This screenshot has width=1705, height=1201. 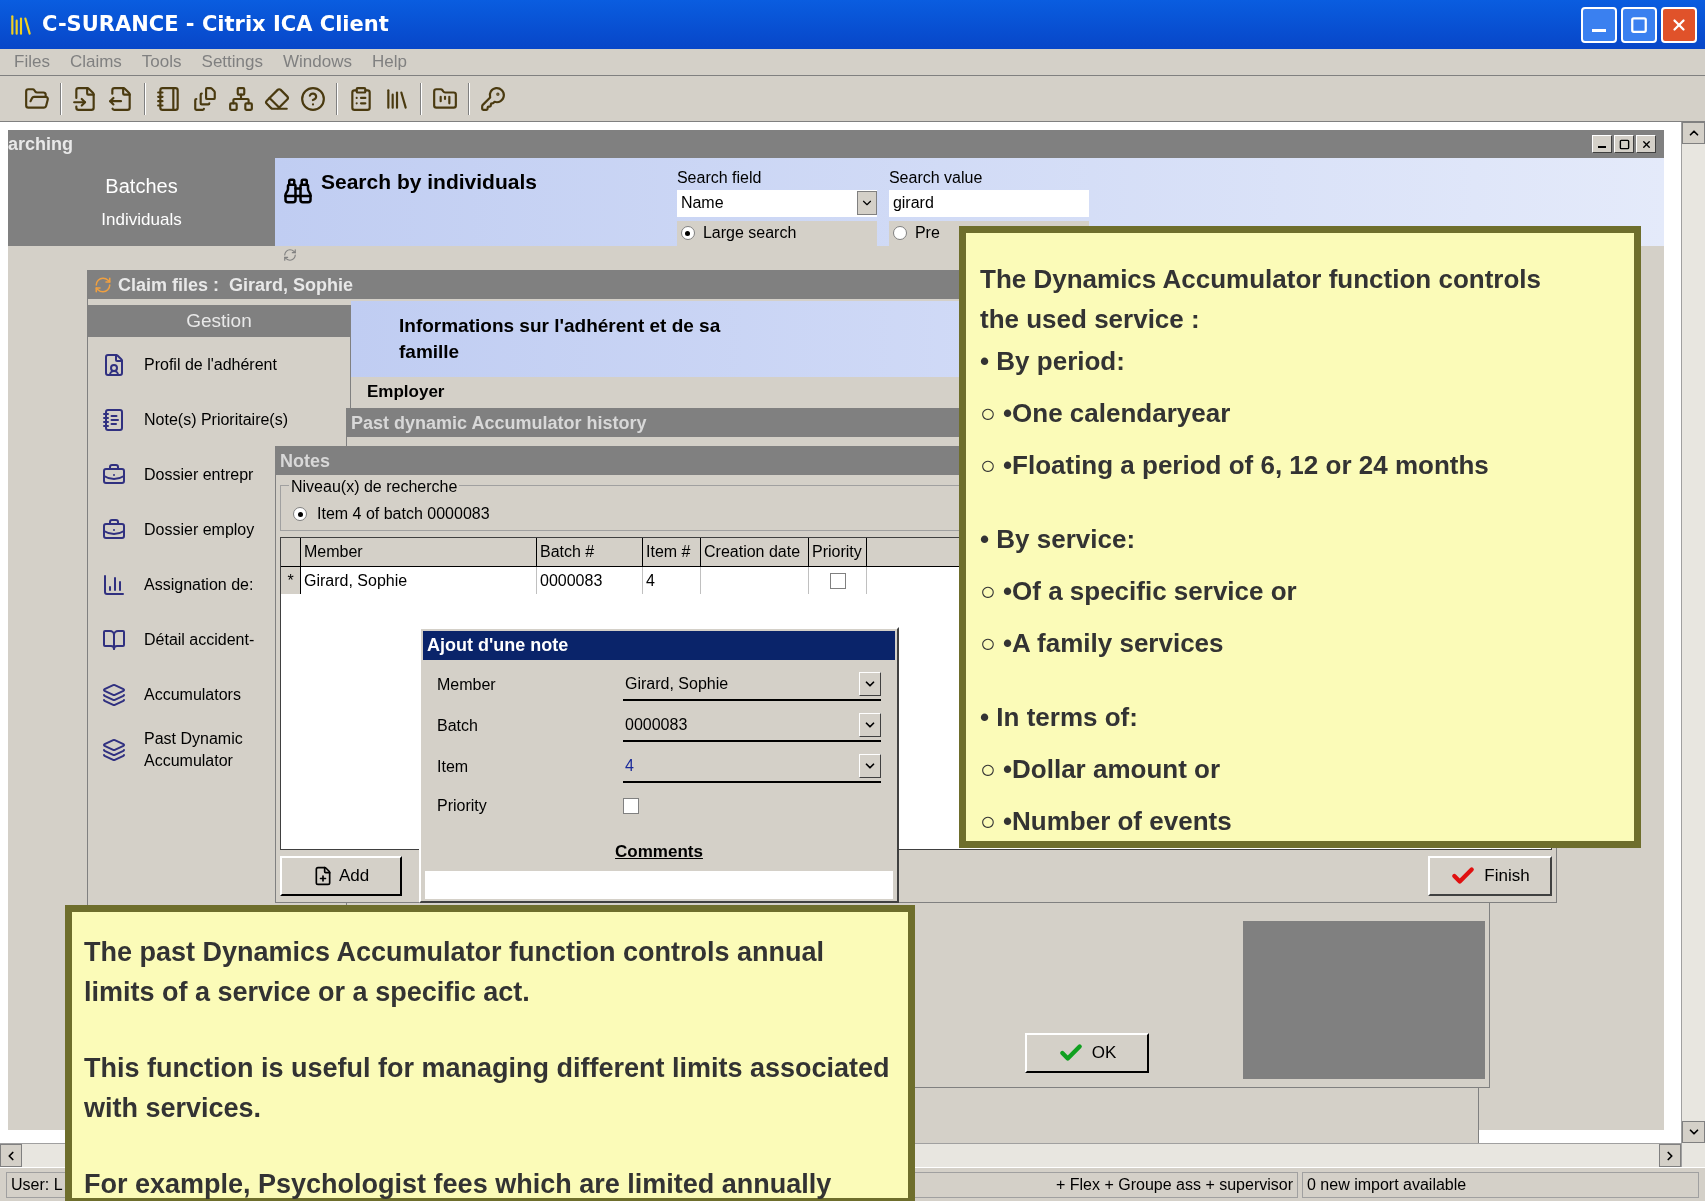 What do you see at coordinates (180, 694) in the screenshot?
I see `sidebar-item: Accumulators` at bounding box center [180, 694].